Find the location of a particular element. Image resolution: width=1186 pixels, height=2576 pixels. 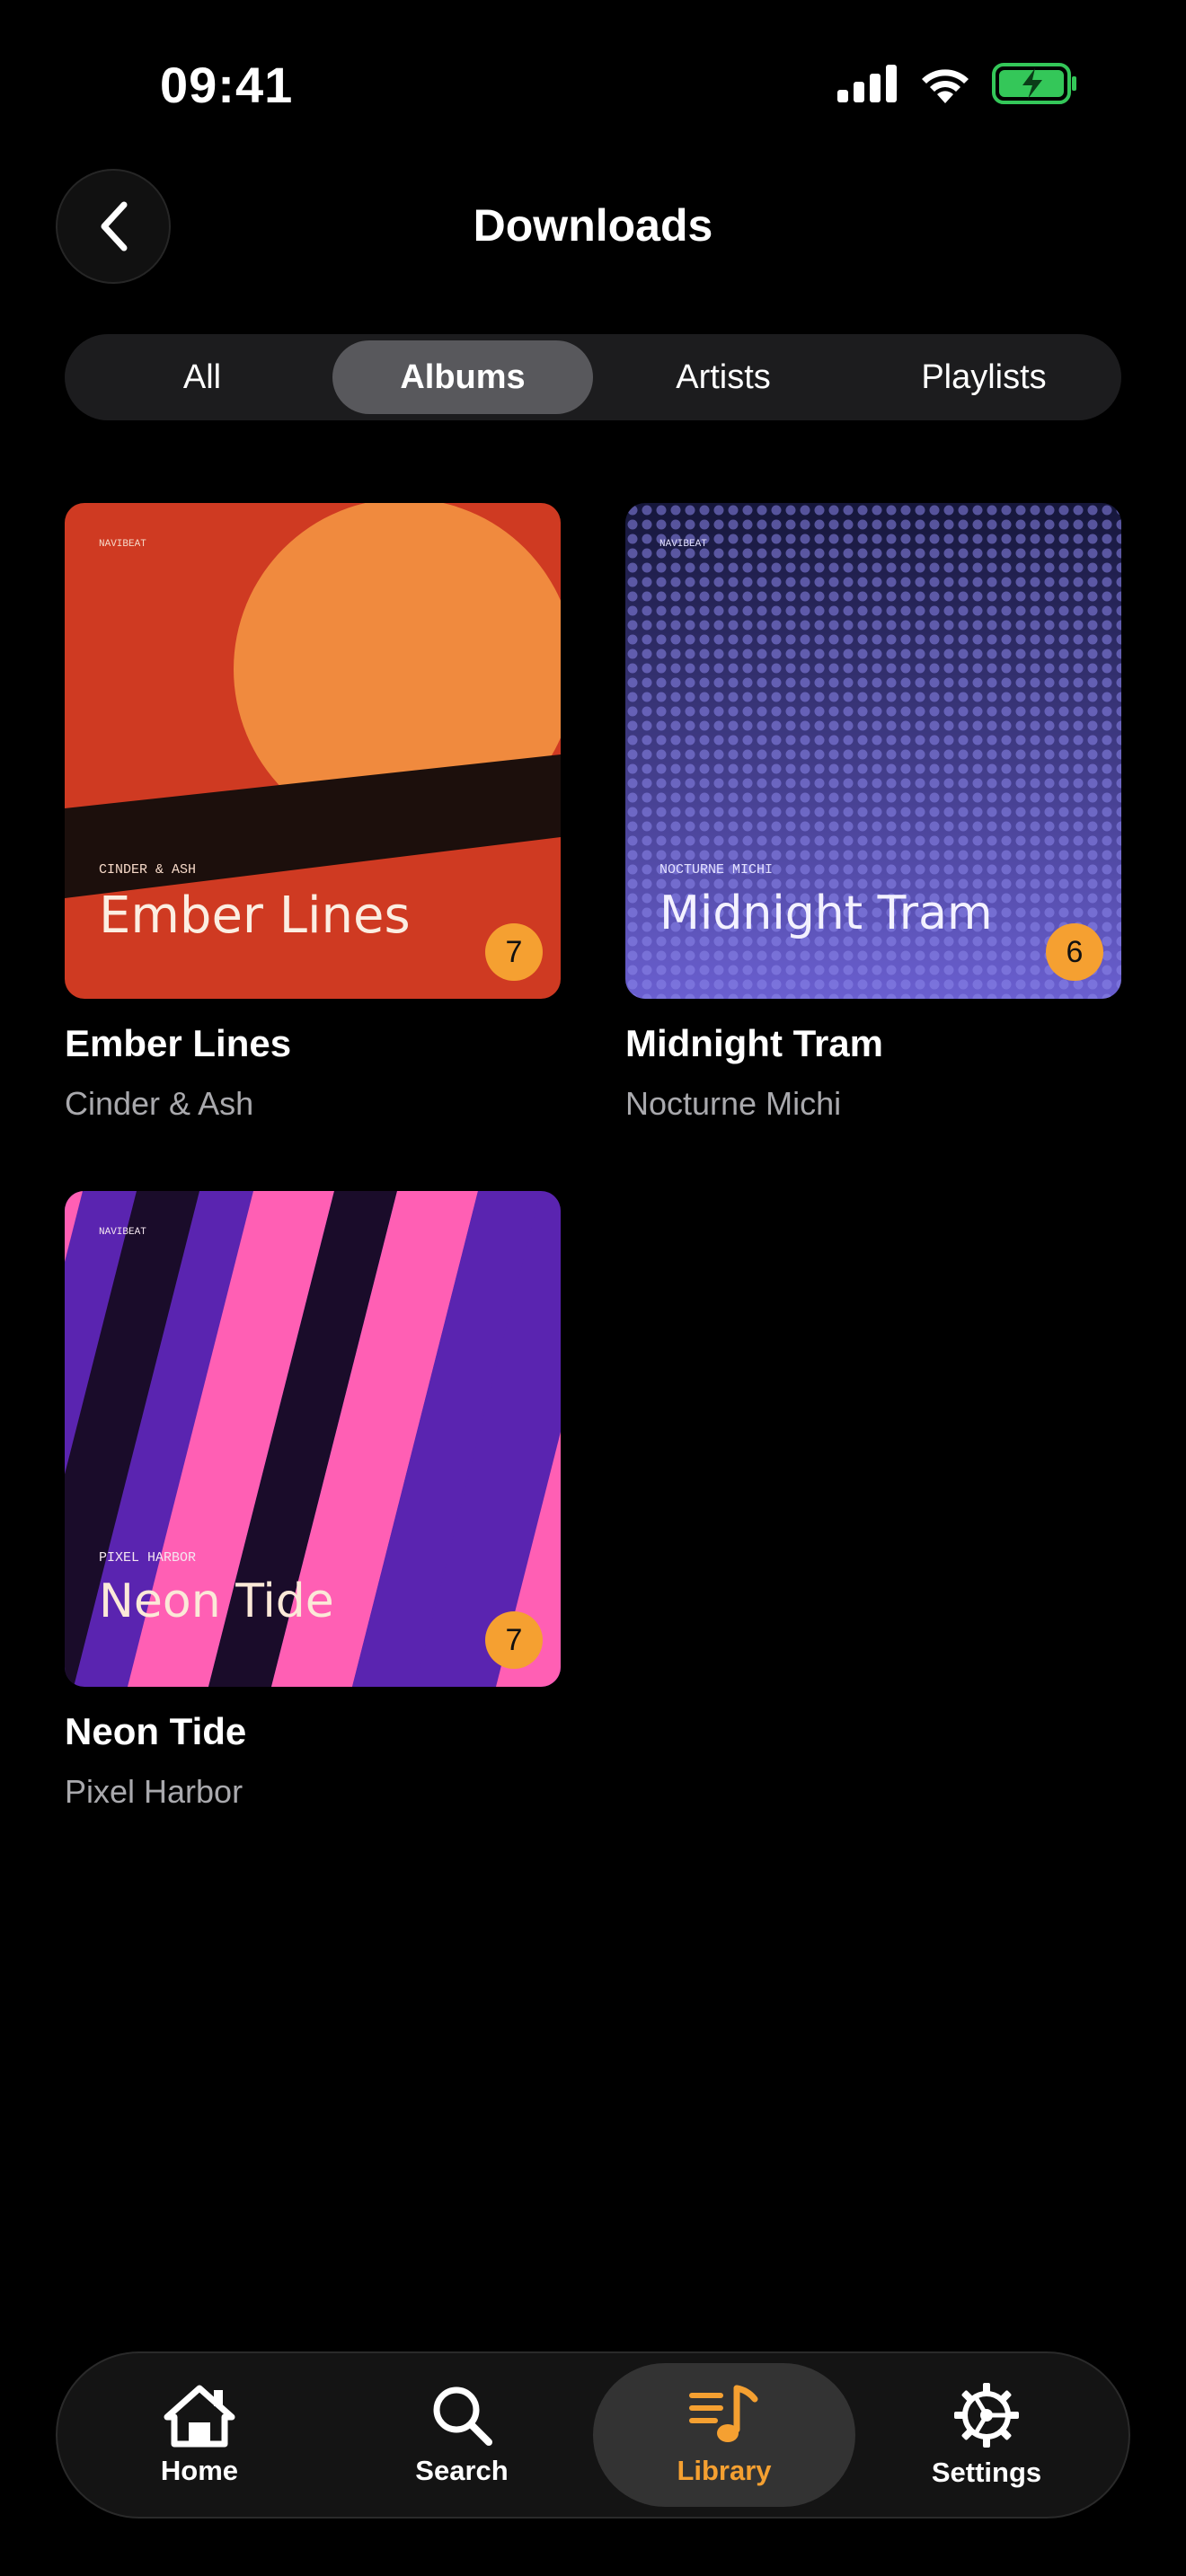

battery-icon is located at coordinates (1034, 83).